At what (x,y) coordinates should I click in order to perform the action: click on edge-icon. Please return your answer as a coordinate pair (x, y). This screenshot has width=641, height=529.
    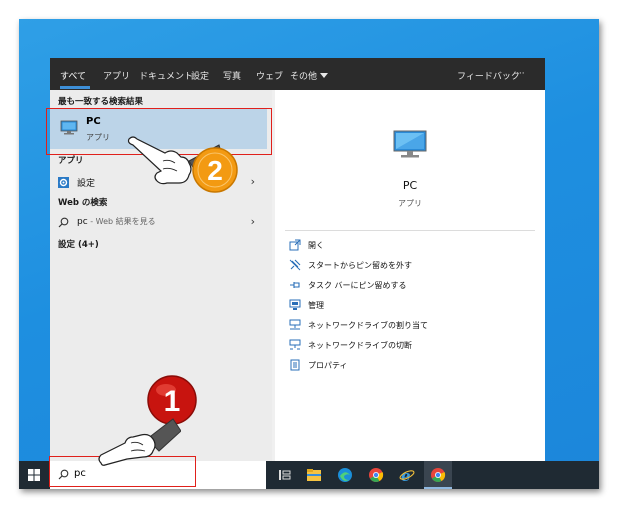
    Looking at the image, I should click on (345, 475).